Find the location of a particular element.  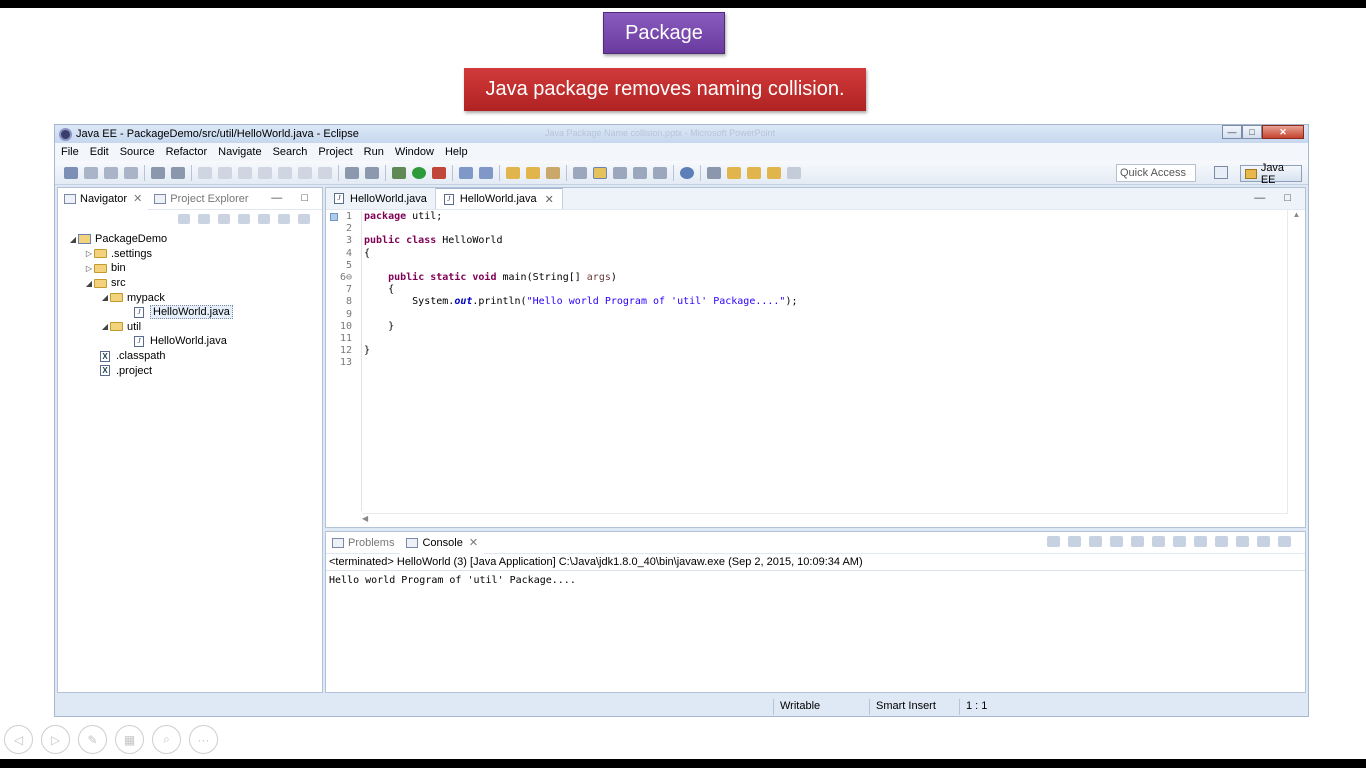

toggle-mark-icon is located at coordinates (580, 172).